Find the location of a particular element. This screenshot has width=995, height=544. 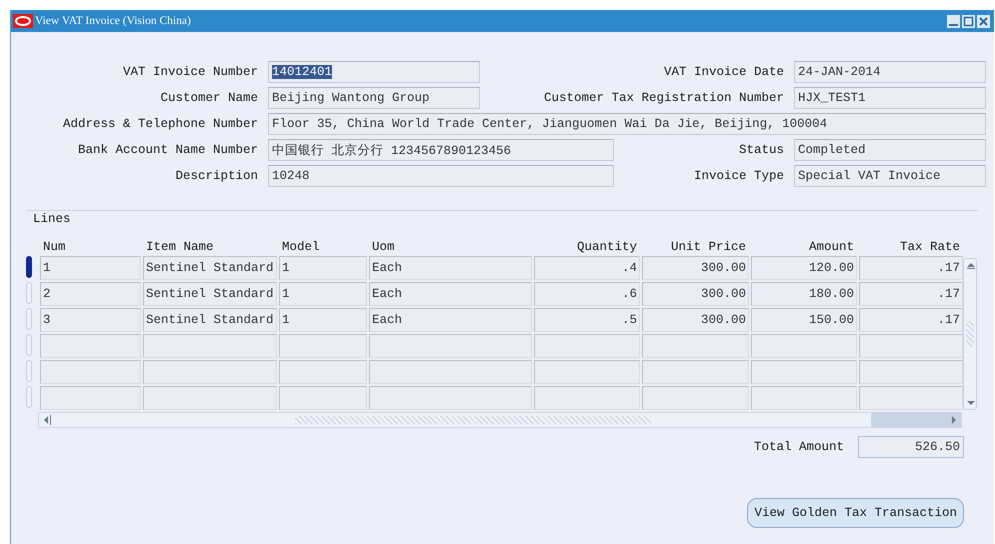

table-cell: 150.00 is located at coordinates (804, 320).